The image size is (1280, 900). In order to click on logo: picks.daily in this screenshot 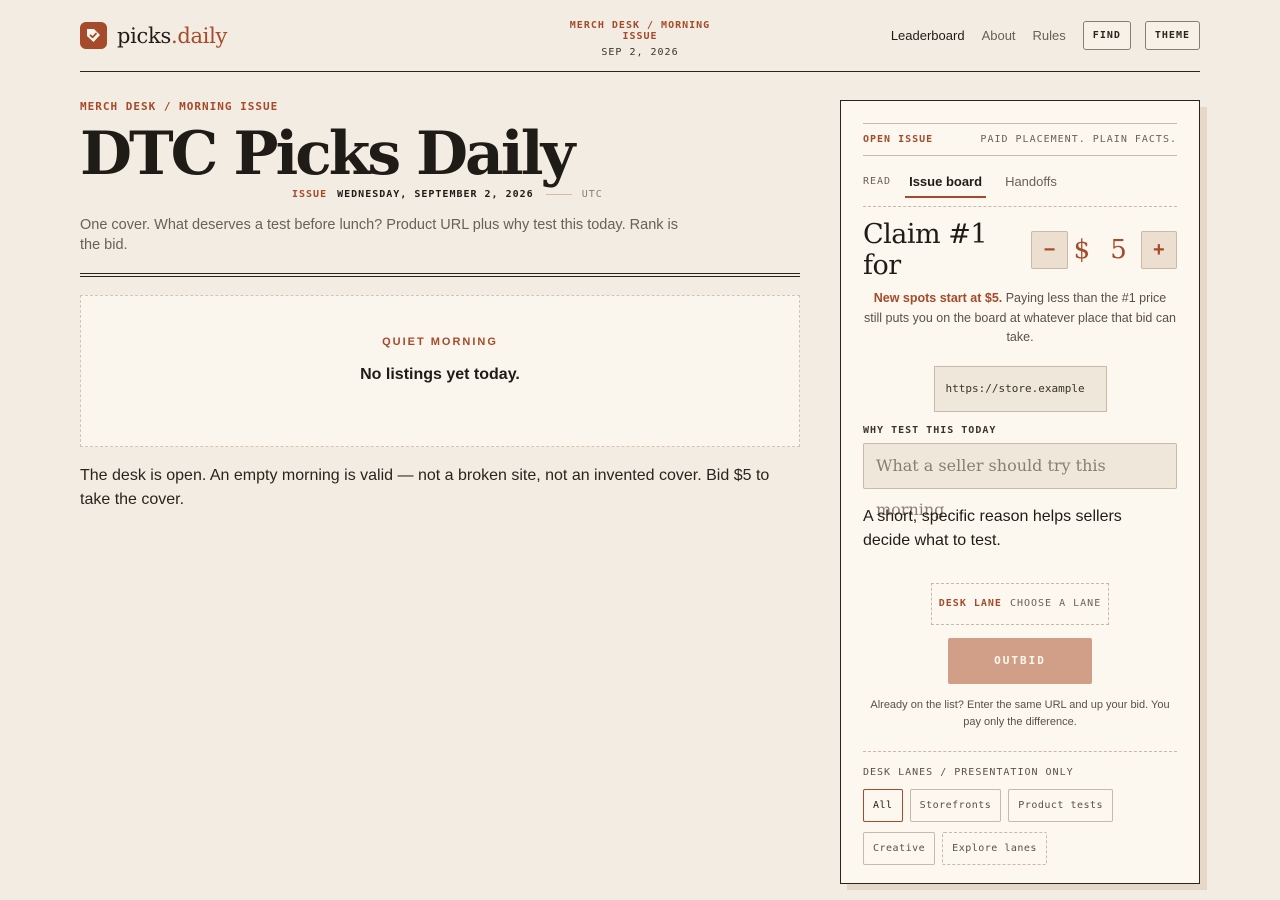, I will do `click(153, 35)`.